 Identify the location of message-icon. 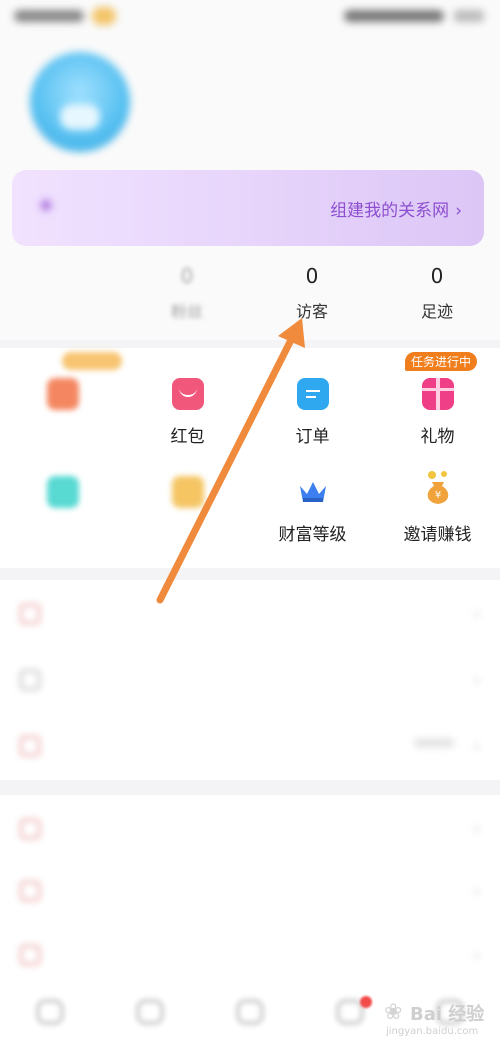
(350, 1012).